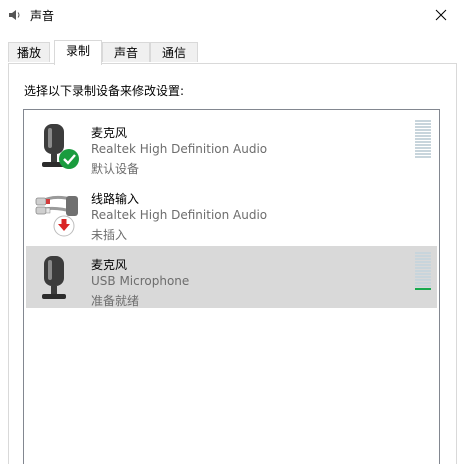 The width and height of the screenshot is (465, 464). I want to click on unplugged-arrow-icon, so click(64, 226).